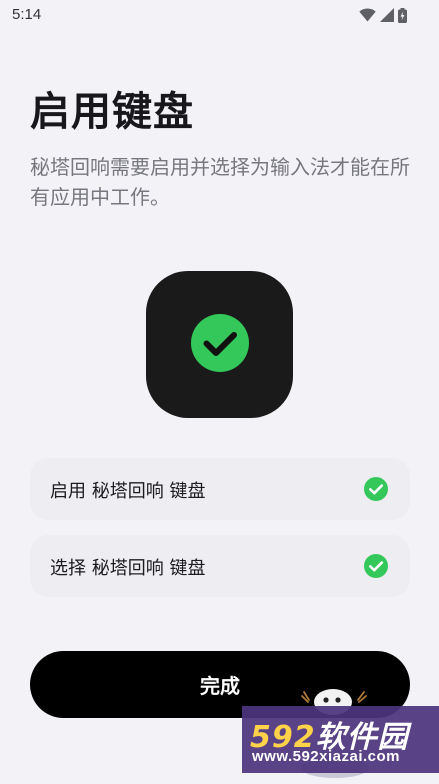 Image resolution: width=439 pixels, height=784 pixels. Describe the element at coordinates (220, 489) in the screenshot. I see `step-enable-keyboard: 启用 秘塔回响 键盘` at that location.